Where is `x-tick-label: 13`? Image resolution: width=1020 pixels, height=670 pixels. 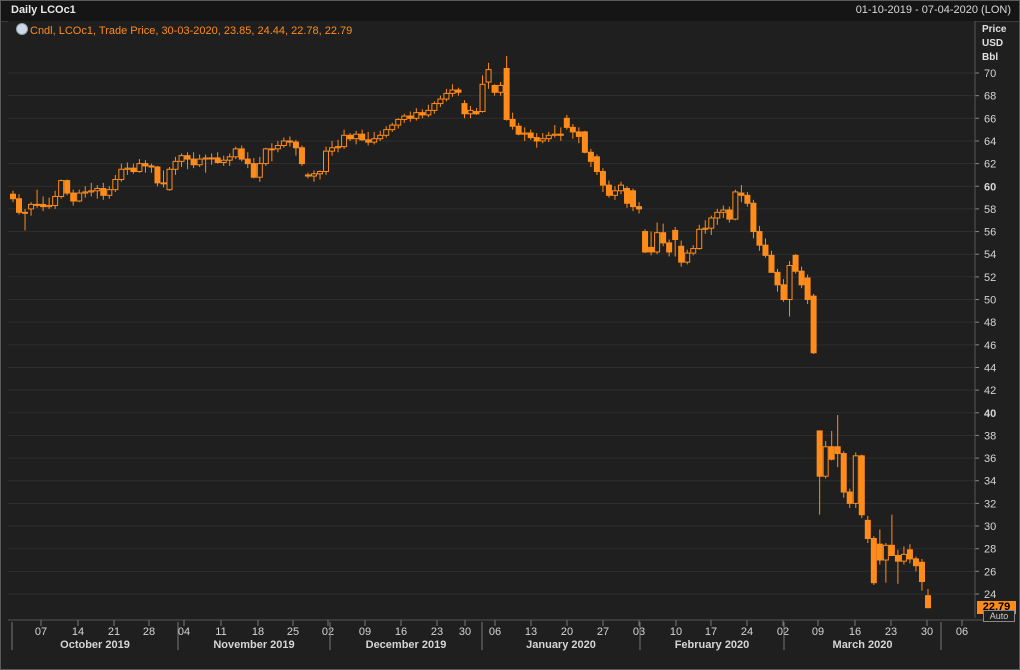 x-tick-label: 13 is located at coordinates (531, 632).